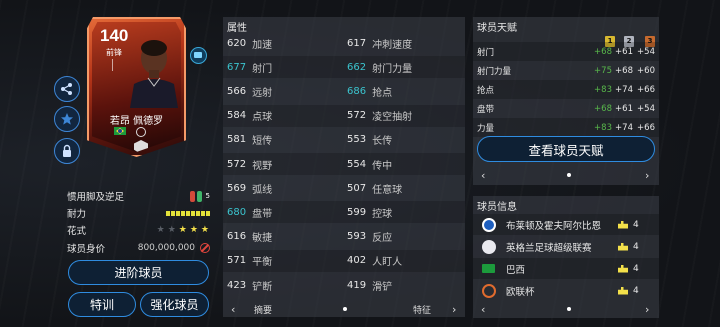  What do you see at coordinates (207, 196) in the screenshot?
I see `weak-foot-value: 5` at bounding box center [207, 196].